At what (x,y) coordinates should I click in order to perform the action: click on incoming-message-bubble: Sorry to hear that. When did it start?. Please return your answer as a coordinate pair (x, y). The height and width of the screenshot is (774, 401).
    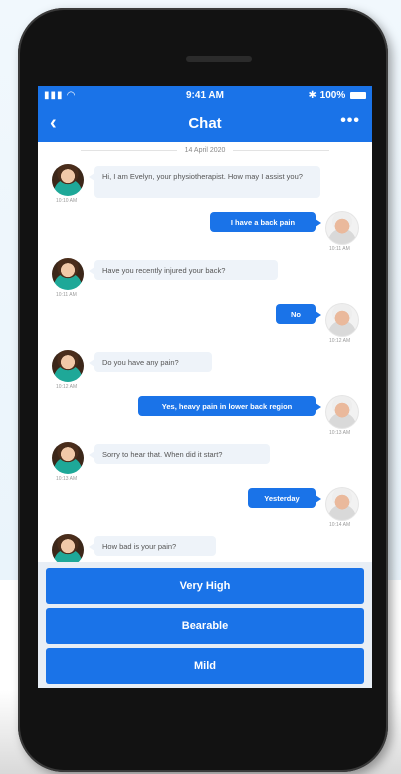
    Looking at the image, I should click on (179, 454).